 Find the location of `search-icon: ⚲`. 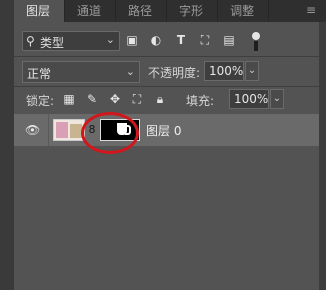

search-icon: ⚲ is located at coordinates (30, 41).